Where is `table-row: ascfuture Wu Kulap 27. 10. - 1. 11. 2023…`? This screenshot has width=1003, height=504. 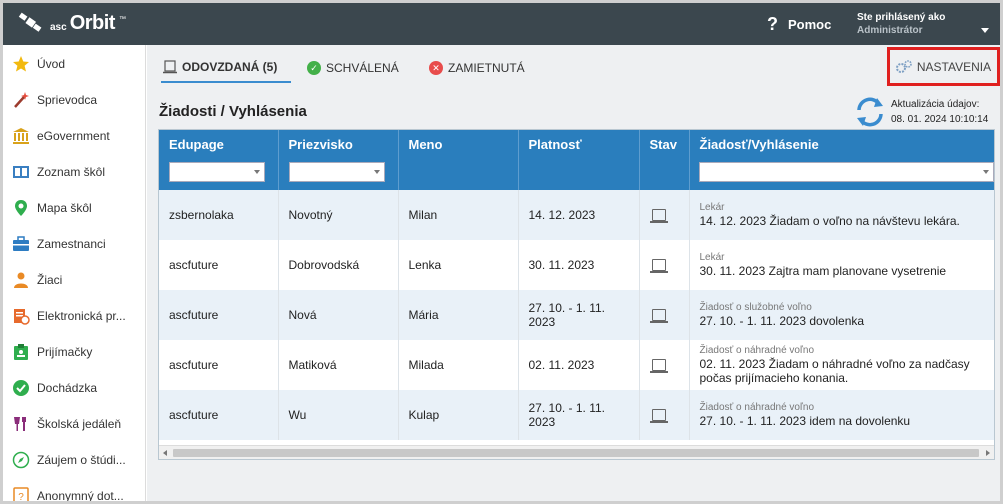 table-row: ascfuture Wu Kulap 27. 10. - 1. 11. 2023… is located at coordinates (576, 415).